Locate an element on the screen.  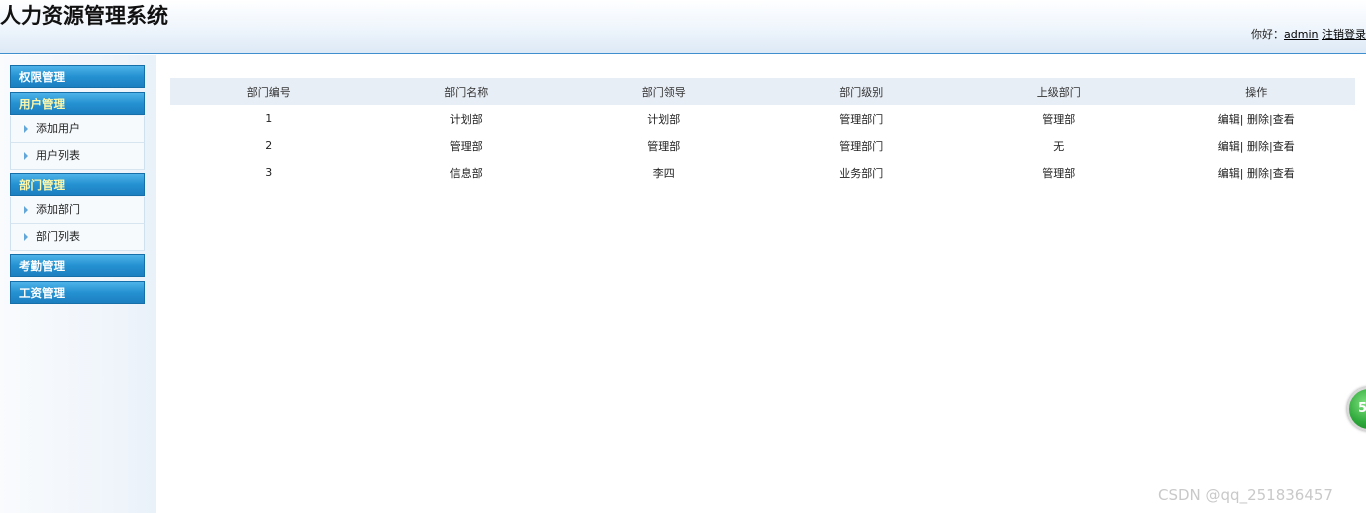
greeting-label: 你好： is located at coordinates (1268, 34).